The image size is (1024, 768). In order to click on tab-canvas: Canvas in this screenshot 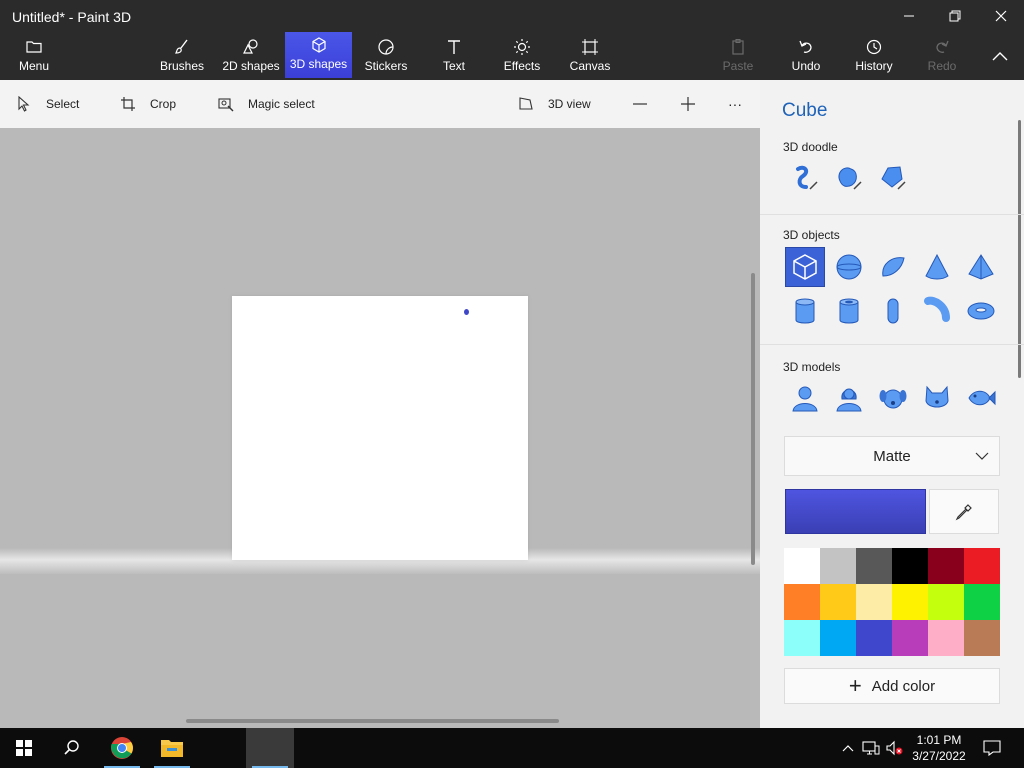, I will do `click(590, 56)`.